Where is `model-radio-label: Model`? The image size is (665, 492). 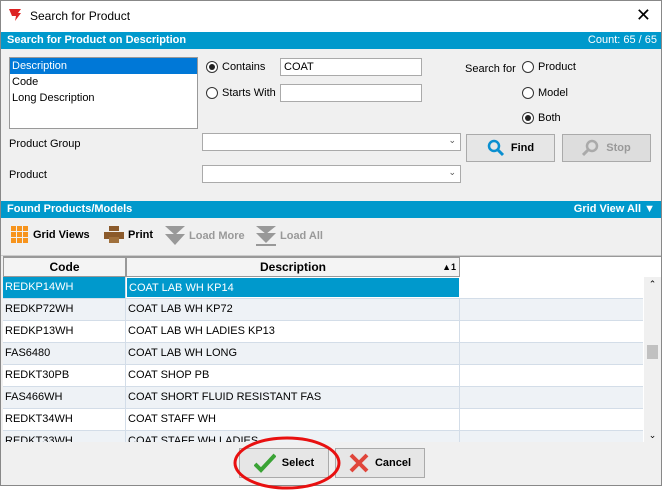 model-radio-label: Model is located at coordinates (553, 93).